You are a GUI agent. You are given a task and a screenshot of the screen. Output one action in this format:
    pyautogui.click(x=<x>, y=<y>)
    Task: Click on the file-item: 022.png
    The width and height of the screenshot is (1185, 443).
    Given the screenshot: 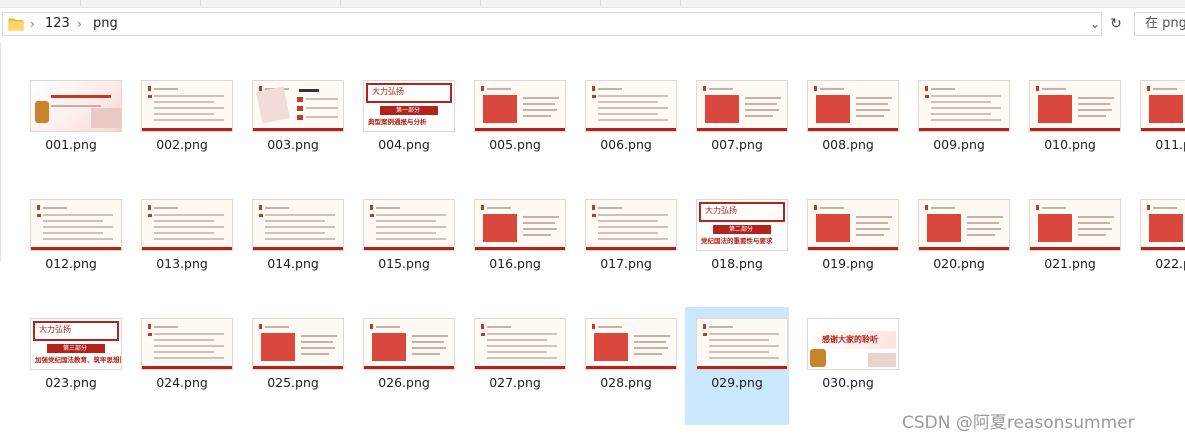 What is the action you would take?
    pyautogui.click(x=1157, y=247)
    